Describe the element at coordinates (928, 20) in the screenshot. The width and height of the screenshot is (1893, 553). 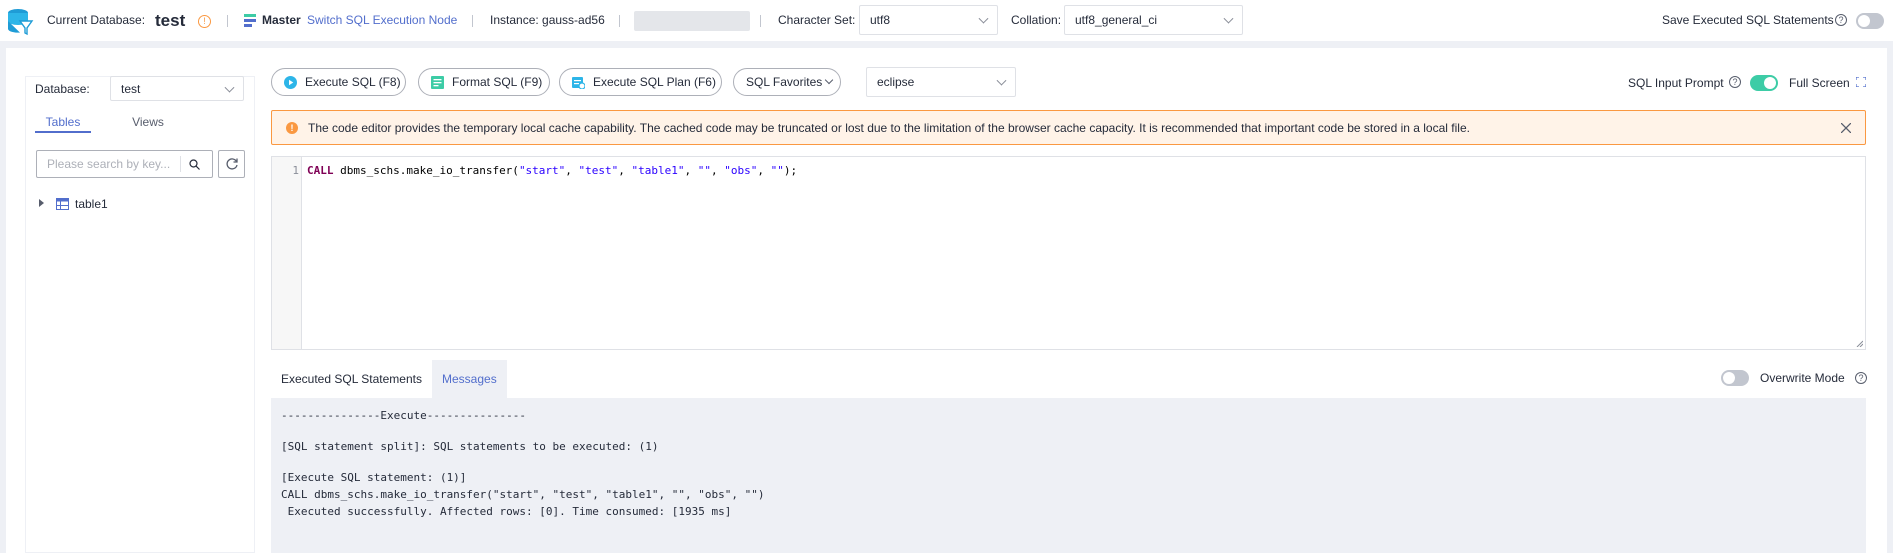
I see `charset-select: utf8` at that location.